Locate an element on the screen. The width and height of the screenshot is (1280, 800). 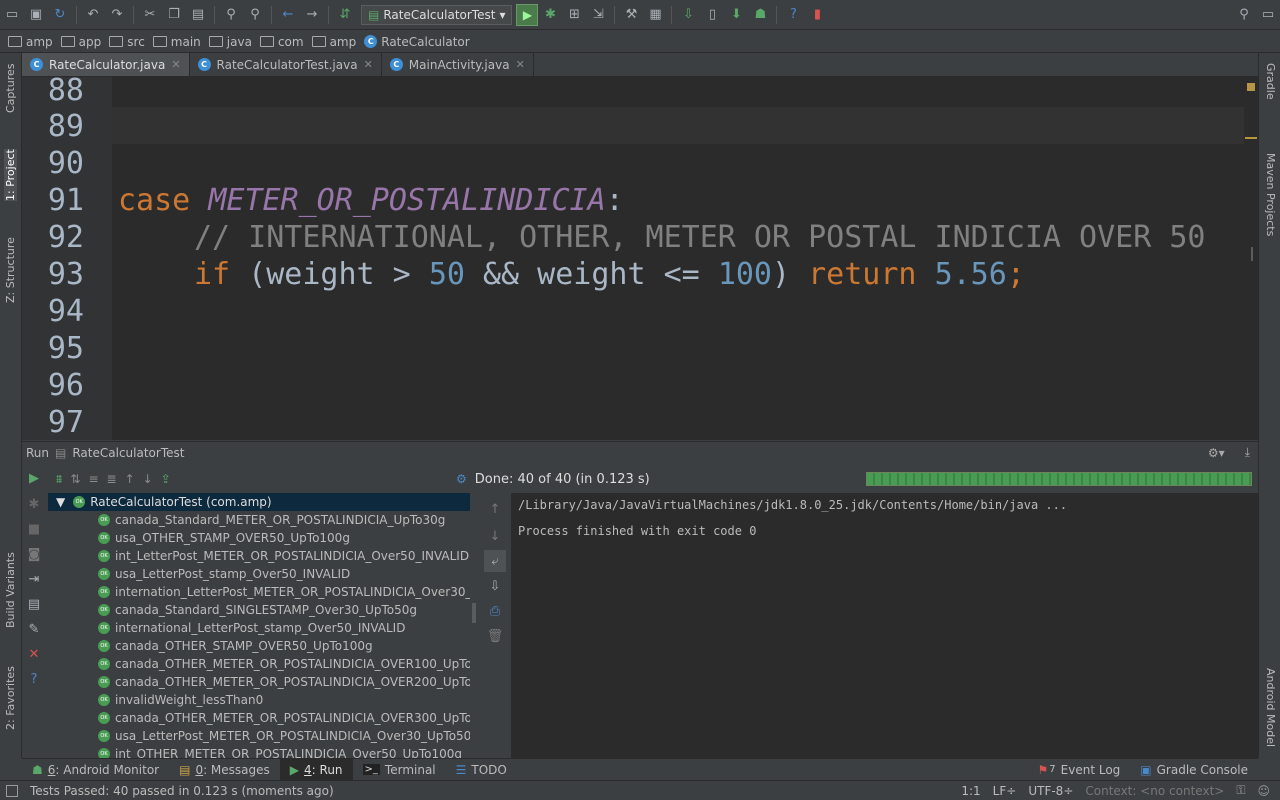
line-separator: LF÷ is located at coordinates (1005, 791).